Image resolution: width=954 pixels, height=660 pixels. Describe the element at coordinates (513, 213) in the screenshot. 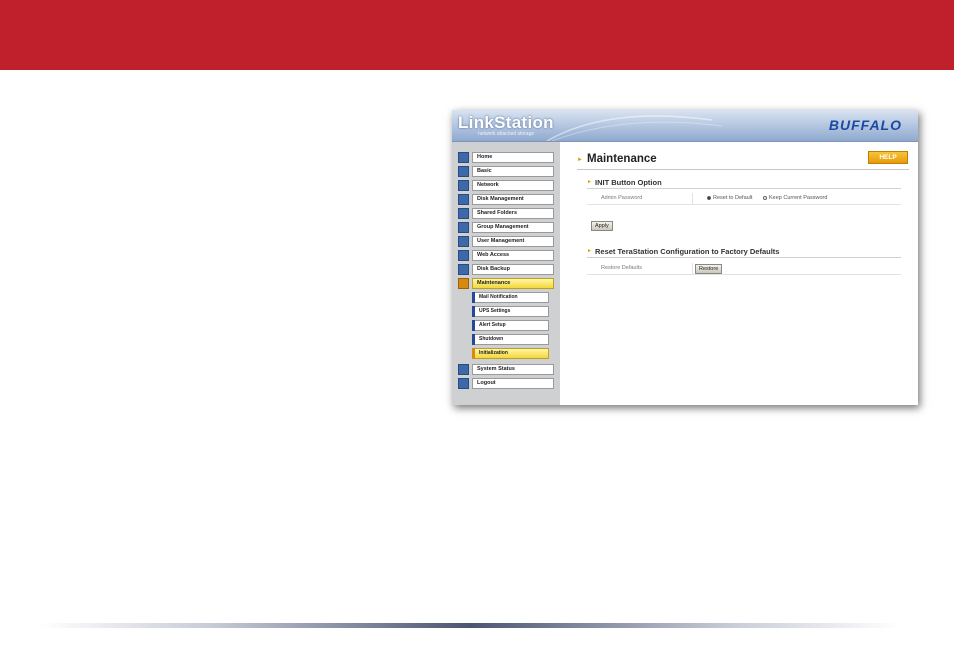

I see `sidebar-item-label: Shared Folders` at that location.